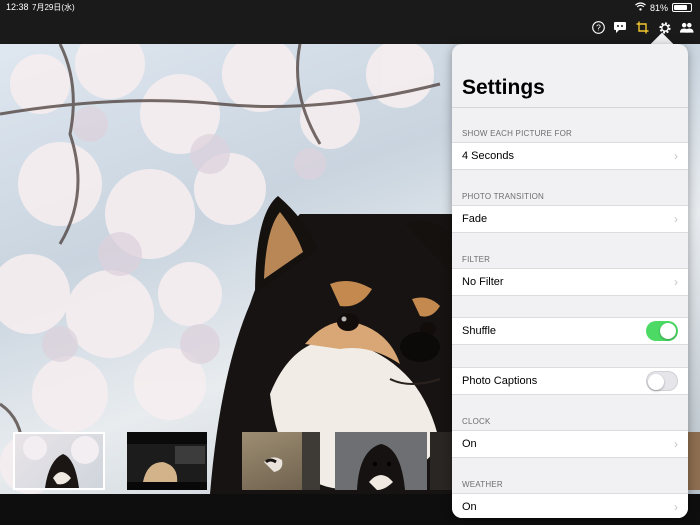 The image size is (700, 525). Describe the element at coordinates (350, 22) in the screenshot. I see `top-bar: 12:38 7月29日(水) 81% ?` at that location.